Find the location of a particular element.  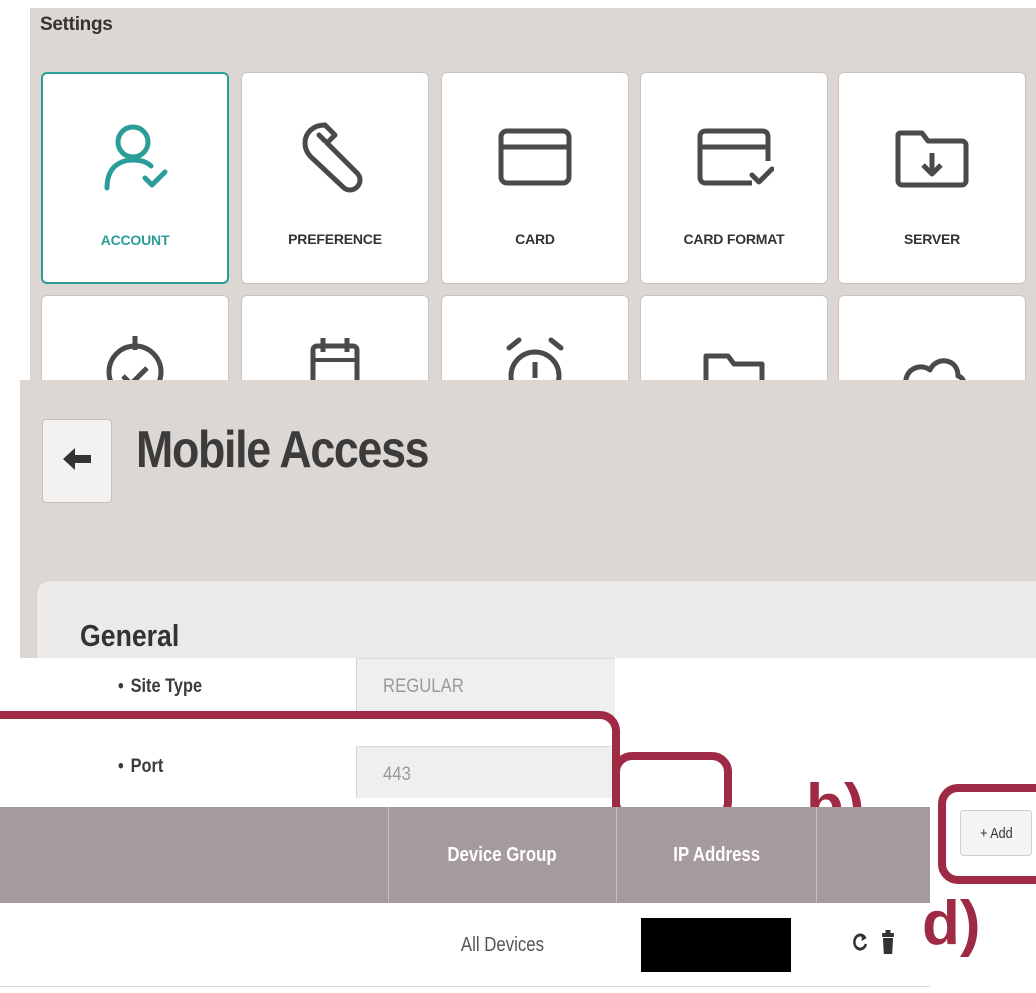

table-header: Device Group IP Address is located at coordinates (465, 855).